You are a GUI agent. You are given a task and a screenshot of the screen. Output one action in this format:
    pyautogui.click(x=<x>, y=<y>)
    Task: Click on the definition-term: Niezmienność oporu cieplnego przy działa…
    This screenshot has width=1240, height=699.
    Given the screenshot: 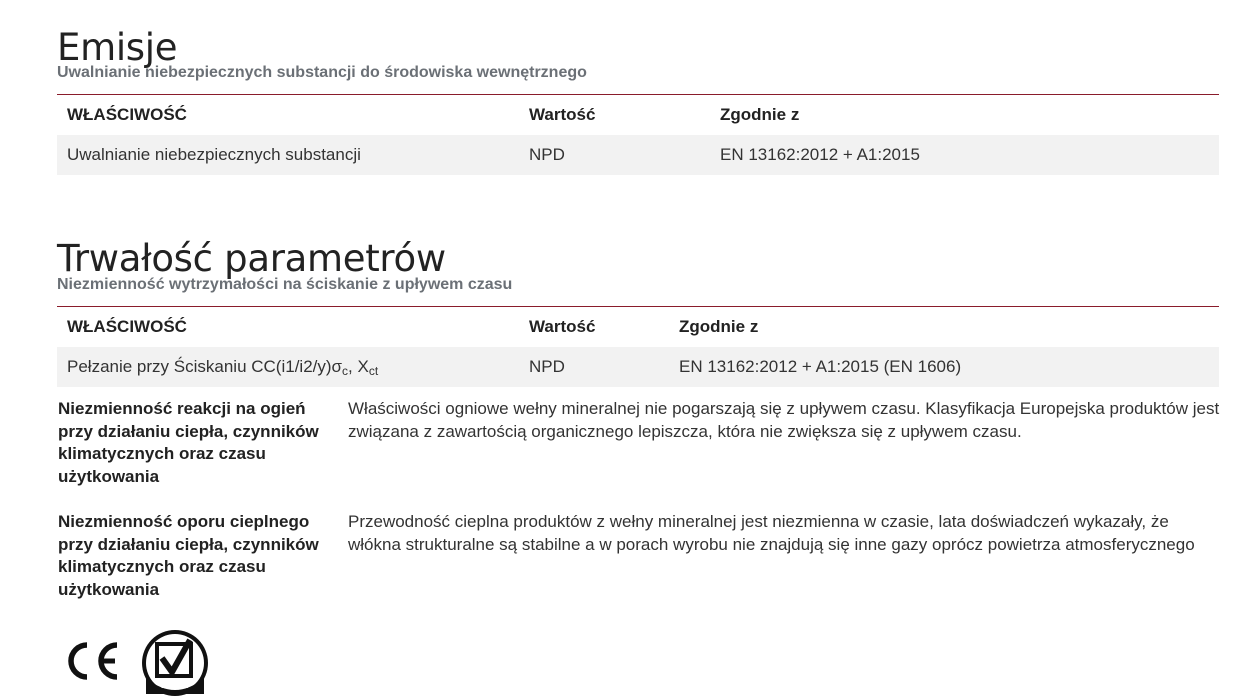 What is the action you would take?
    pyautogui.click(x=188, y=555)
    